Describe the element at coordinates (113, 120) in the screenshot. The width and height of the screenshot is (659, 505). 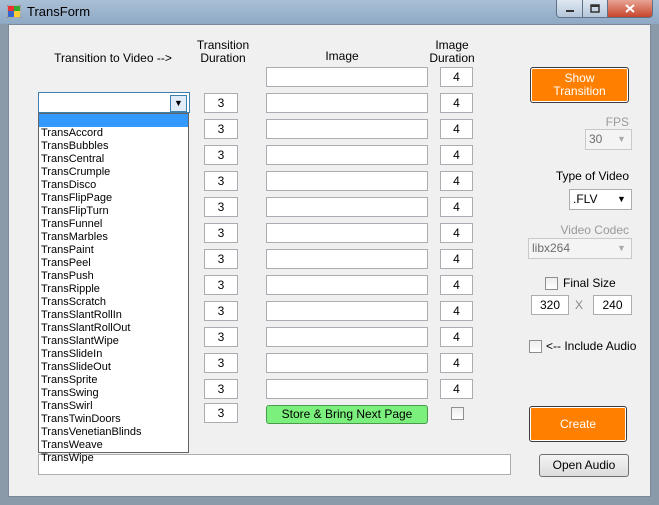
I see `list-item-selected-blank` at that location.